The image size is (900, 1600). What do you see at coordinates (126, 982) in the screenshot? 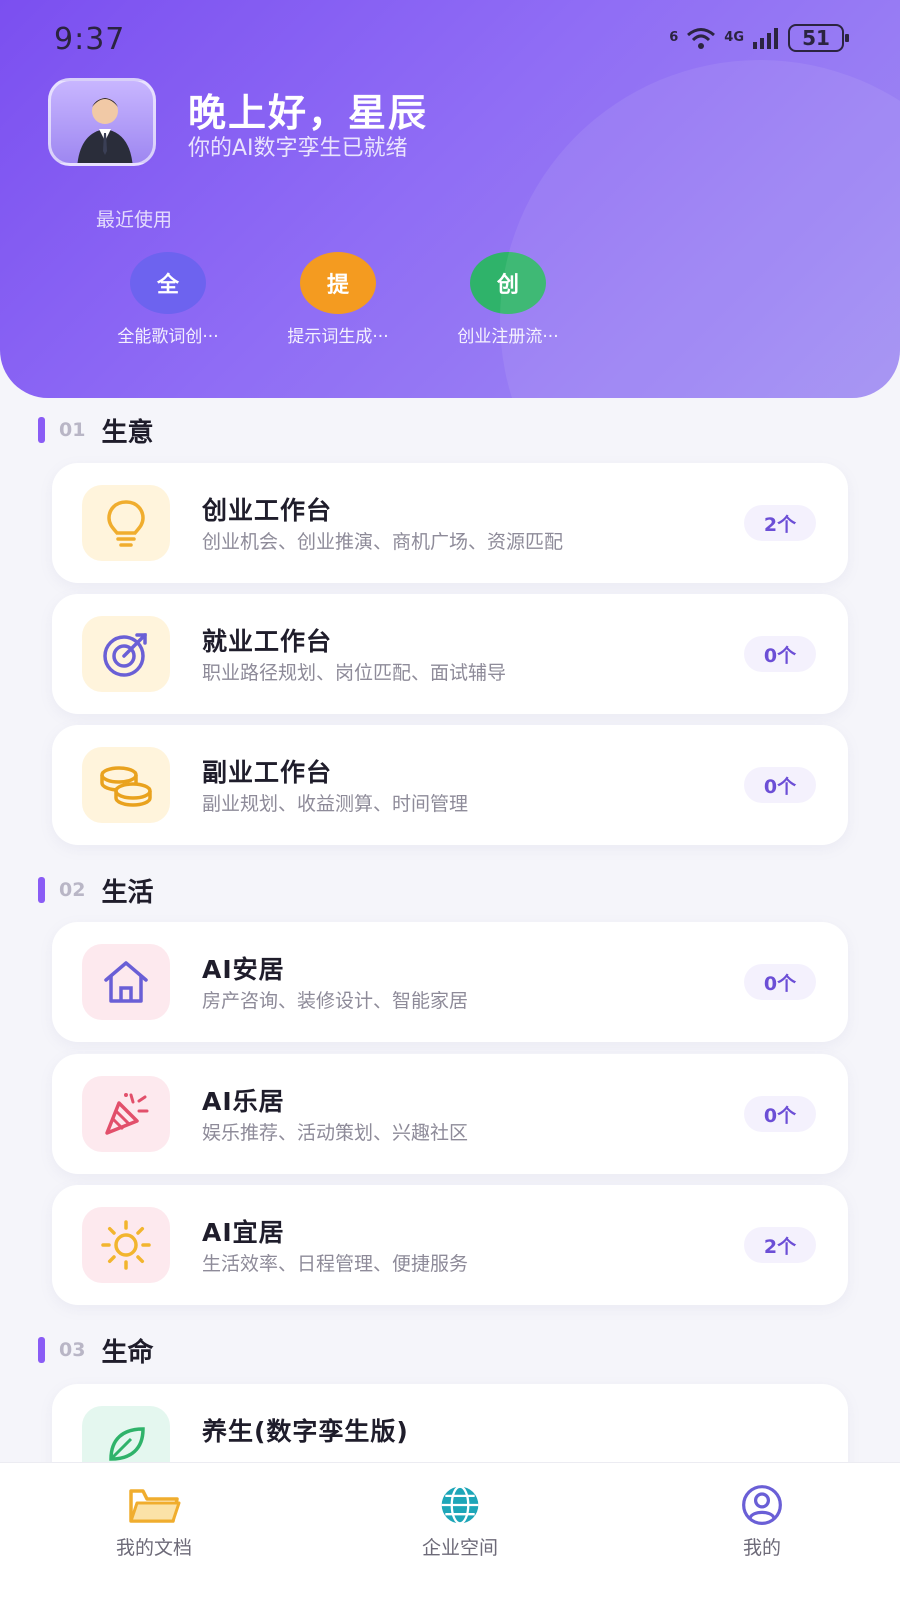
I see `home-icon` at bounding box center [126, 982].